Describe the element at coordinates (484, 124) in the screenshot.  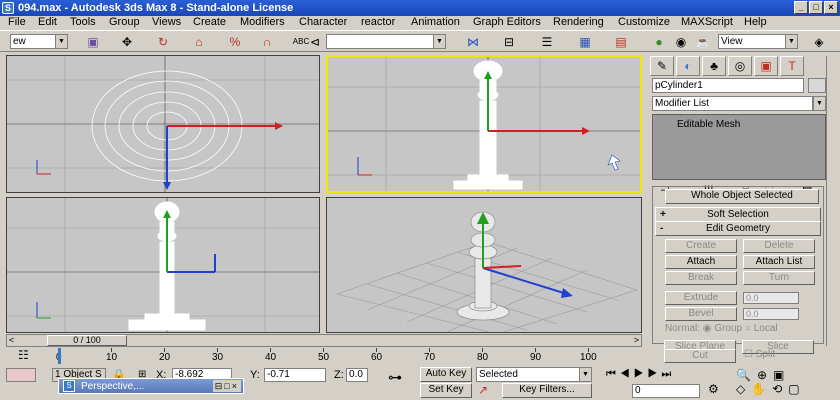
I see `viewport-front` at that location.